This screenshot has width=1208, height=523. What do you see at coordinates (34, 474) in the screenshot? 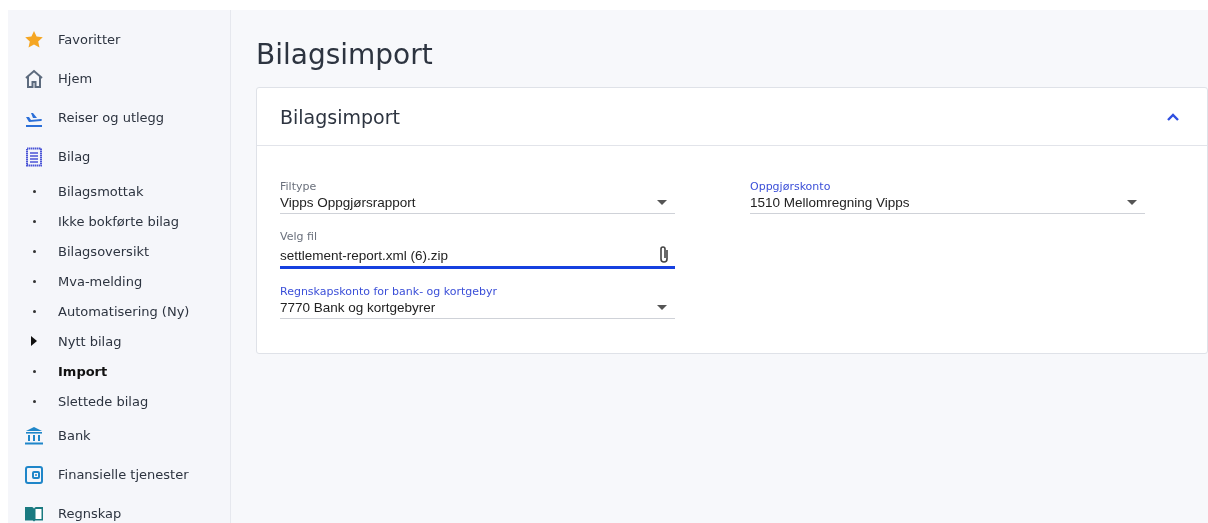
I see `wallet-icon` at bounding box center [34, 474].